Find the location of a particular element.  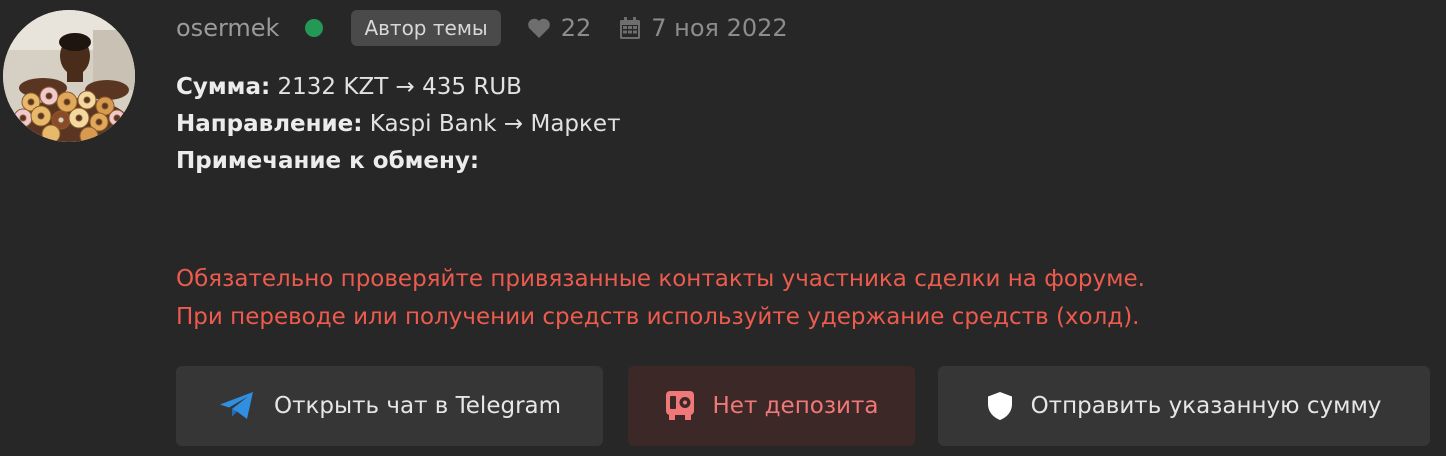

avatar-image is located at coordinates (69, 76).